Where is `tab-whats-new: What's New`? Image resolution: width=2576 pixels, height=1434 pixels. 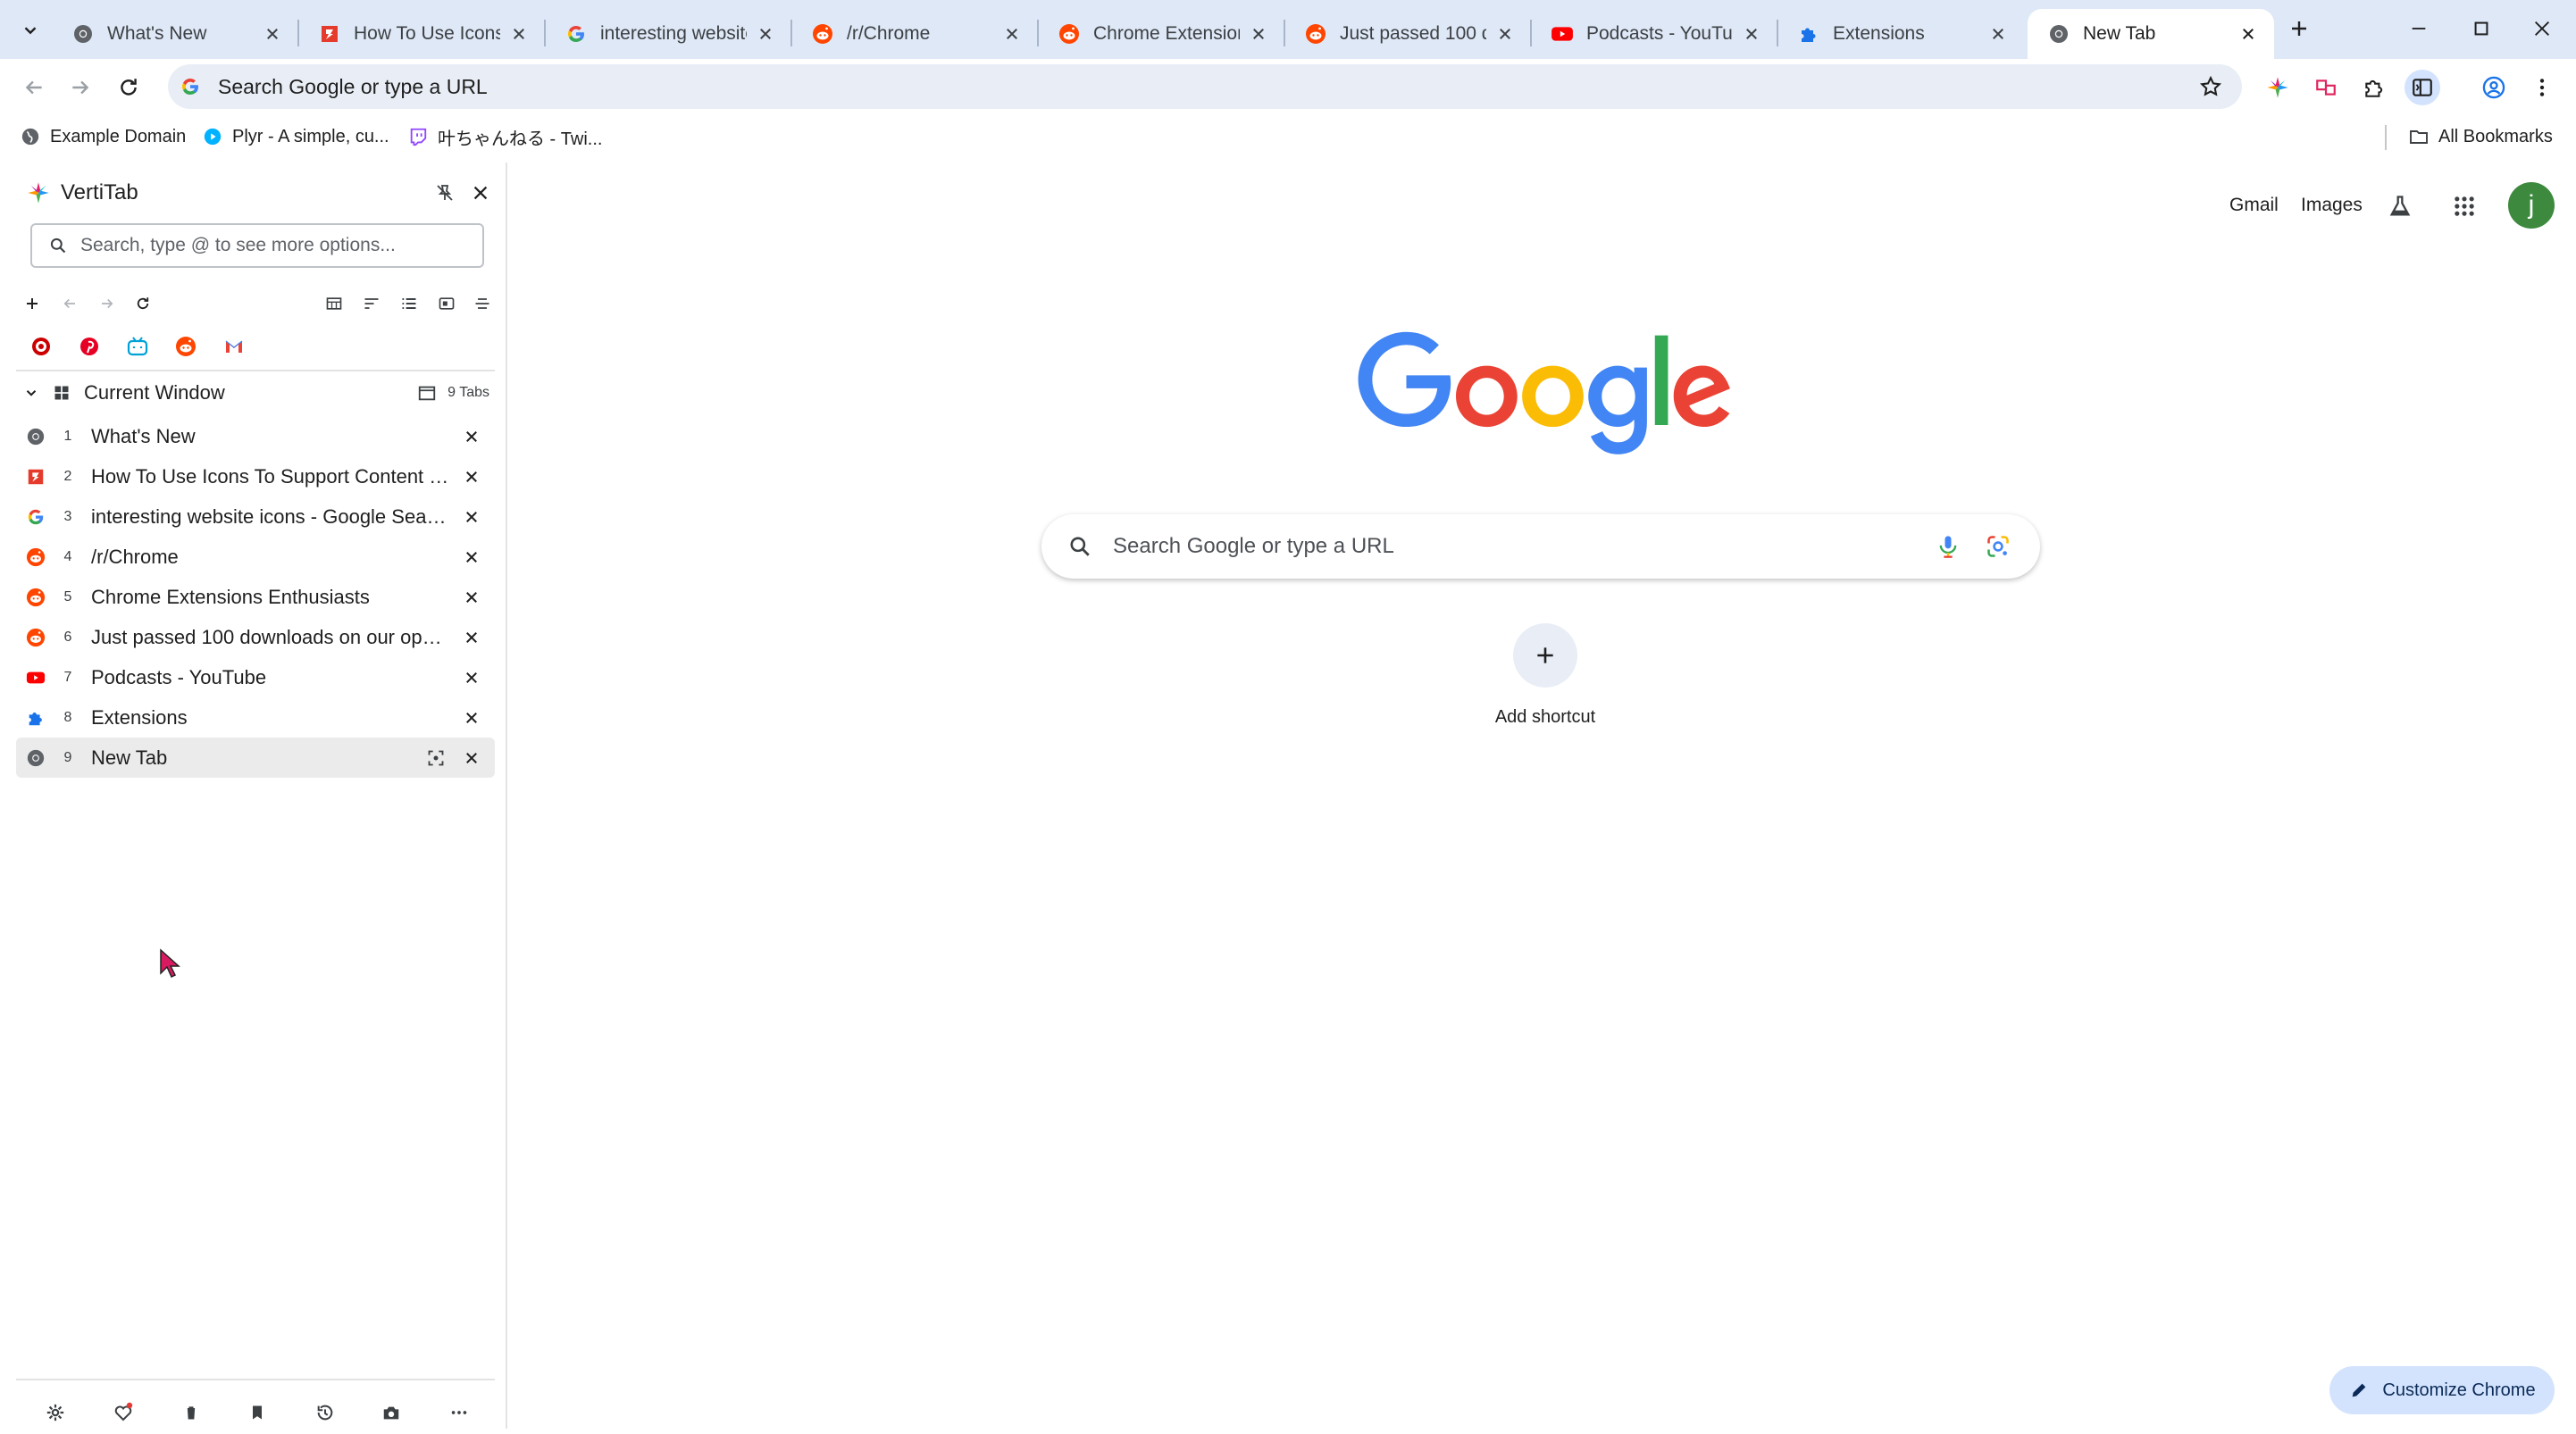 tab-whats-new: What's New is located at coordinates (176, 34).